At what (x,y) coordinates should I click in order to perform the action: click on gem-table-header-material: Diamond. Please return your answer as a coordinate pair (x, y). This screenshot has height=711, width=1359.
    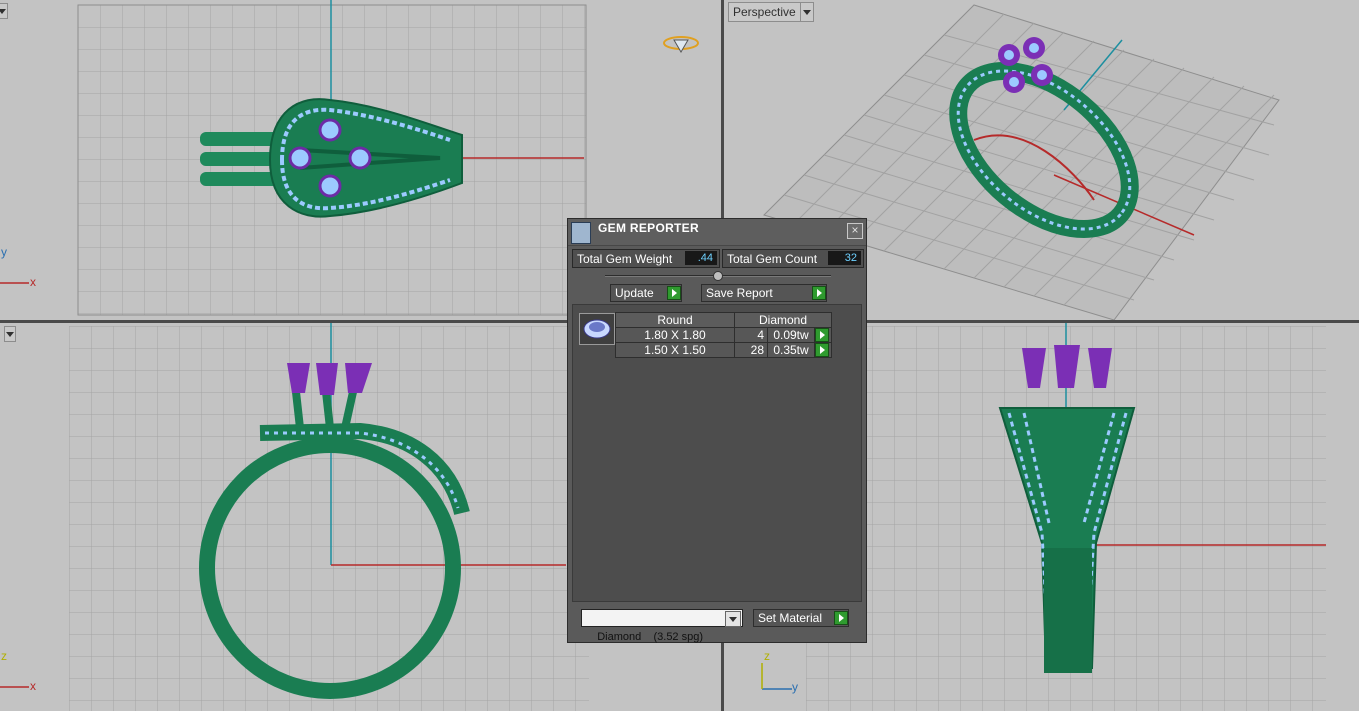
    Looking at the image, I should click on (783, 320).